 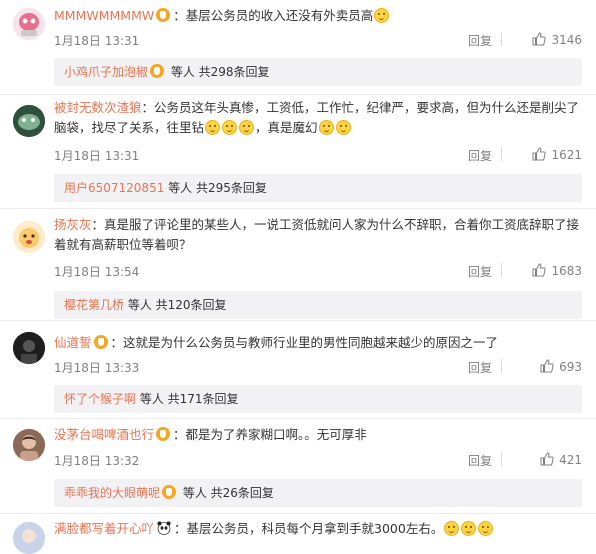 What do you see at coordinates (318, 493) in the screenshot?
I see `sub-replies: 乖乖我的大眼萌呢 等人 共26条回复` at bounding box center [318, 493].